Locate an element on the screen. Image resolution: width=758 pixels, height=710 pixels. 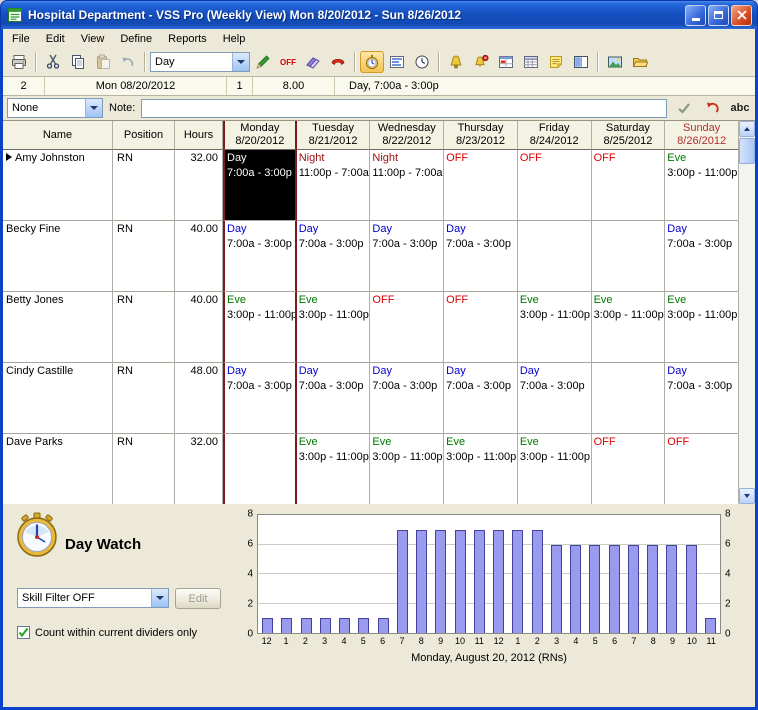
day-header-monday: Monday 8/20/2012 is located at coordinates (260, 135).